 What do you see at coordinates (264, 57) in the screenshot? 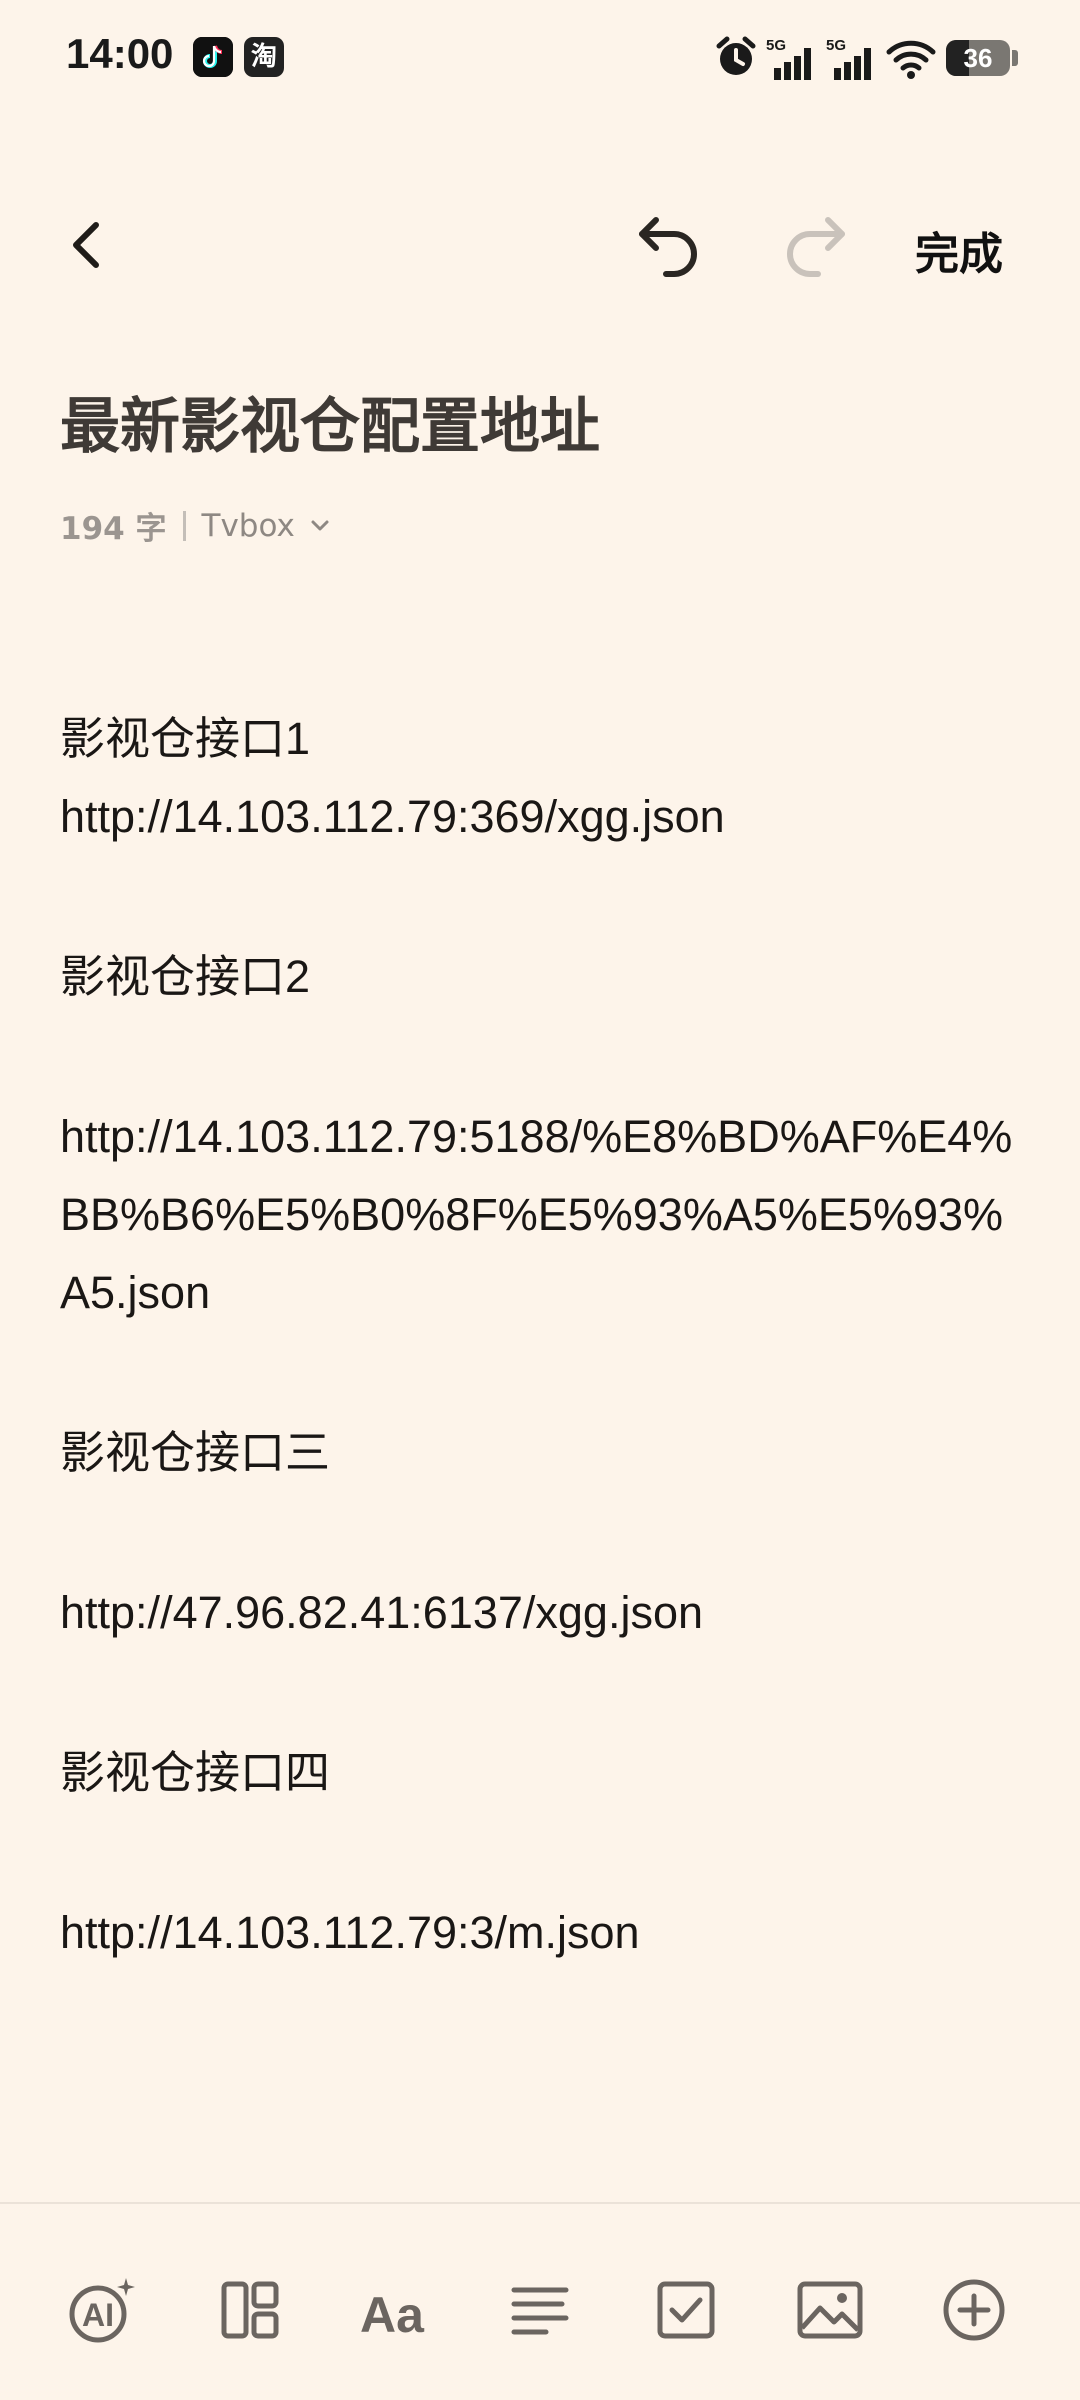
I see `taobao-icon: 淘` at bounding box center [264, 57].